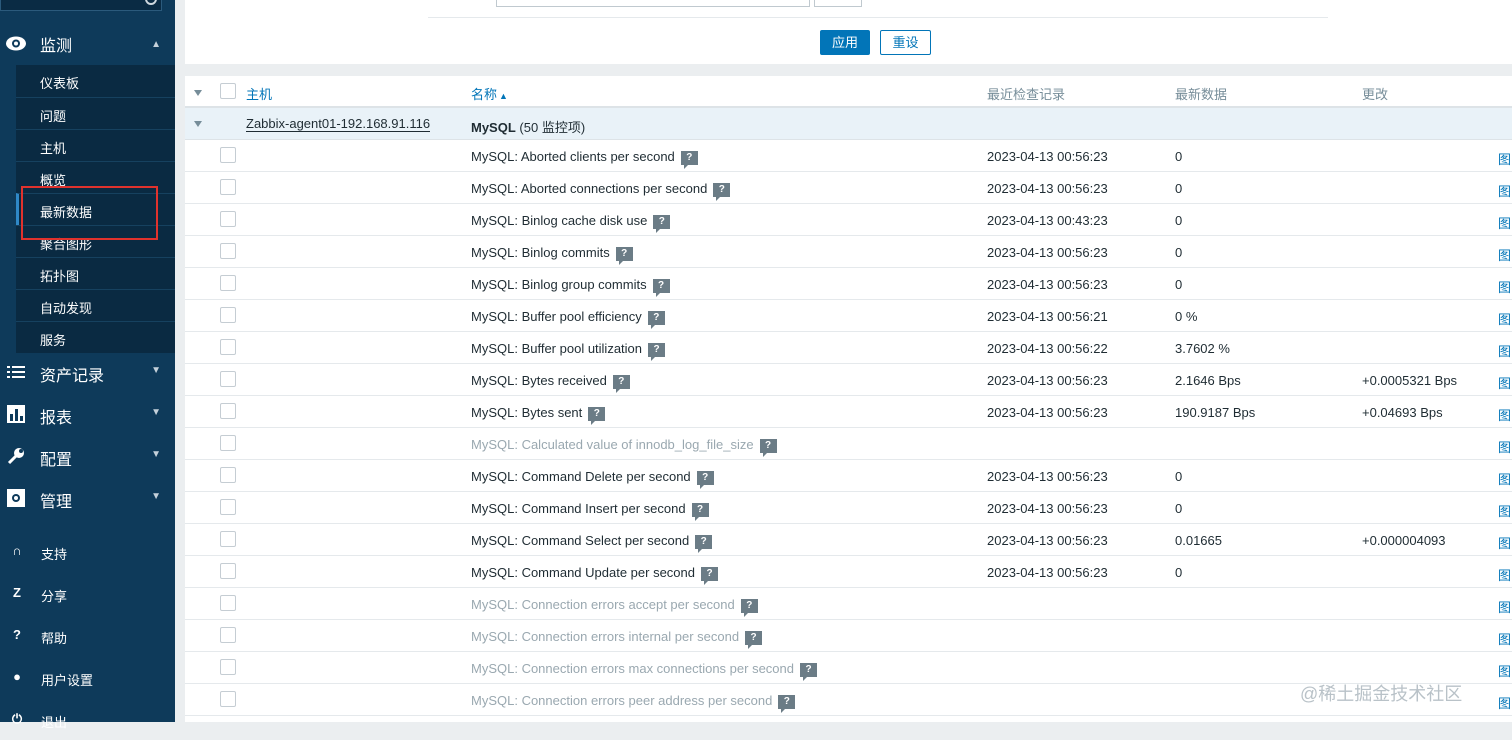  What do you see at coordinates (228, 91) in the screenshot?
I see `select-all-checkbox` at bounding box center [228, 91].